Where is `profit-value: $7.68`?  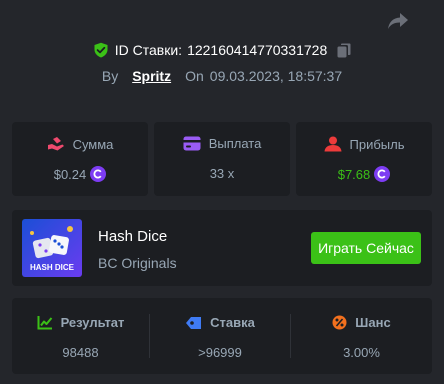
profit-value: $7.68 is located at coordinates (354, 174).